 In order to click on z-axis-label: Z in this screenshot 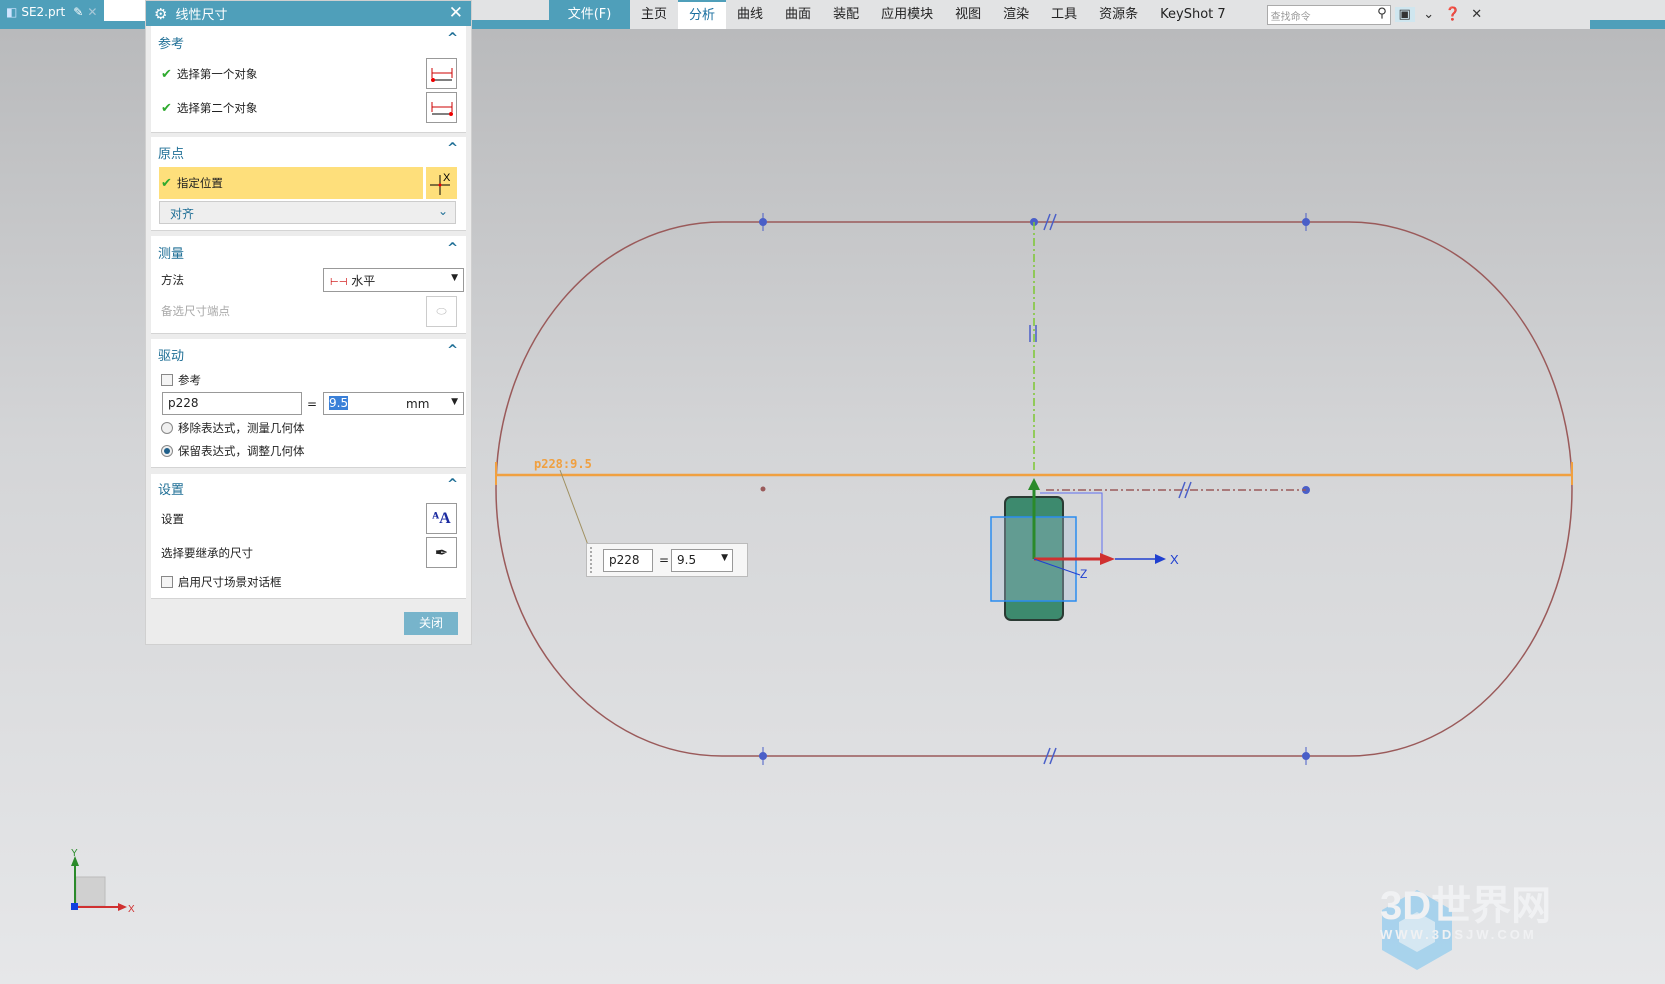, I will do `click(1083, 574)`.